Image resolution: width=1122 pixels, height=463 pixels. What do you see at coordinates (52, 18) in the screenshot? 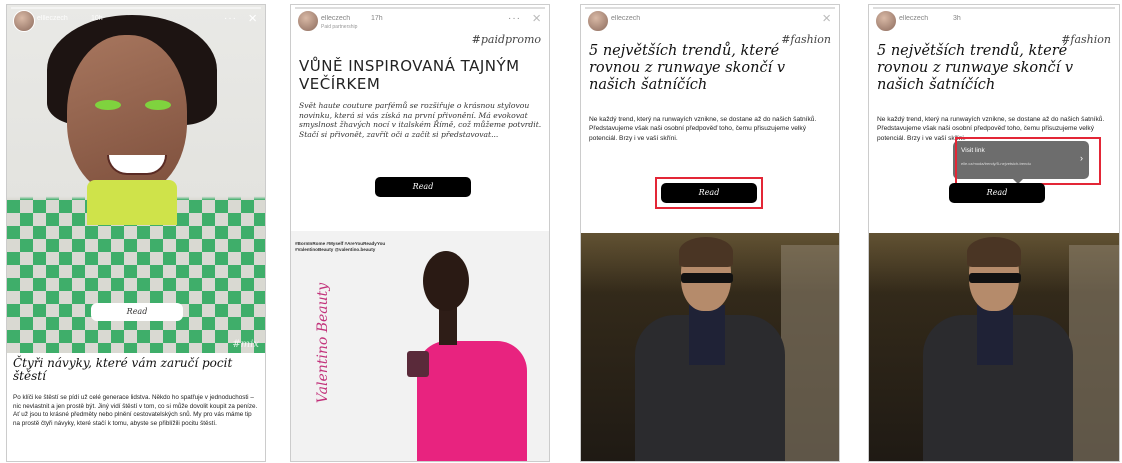
I see `username: ellleczech` at bounding box center [52, 18].